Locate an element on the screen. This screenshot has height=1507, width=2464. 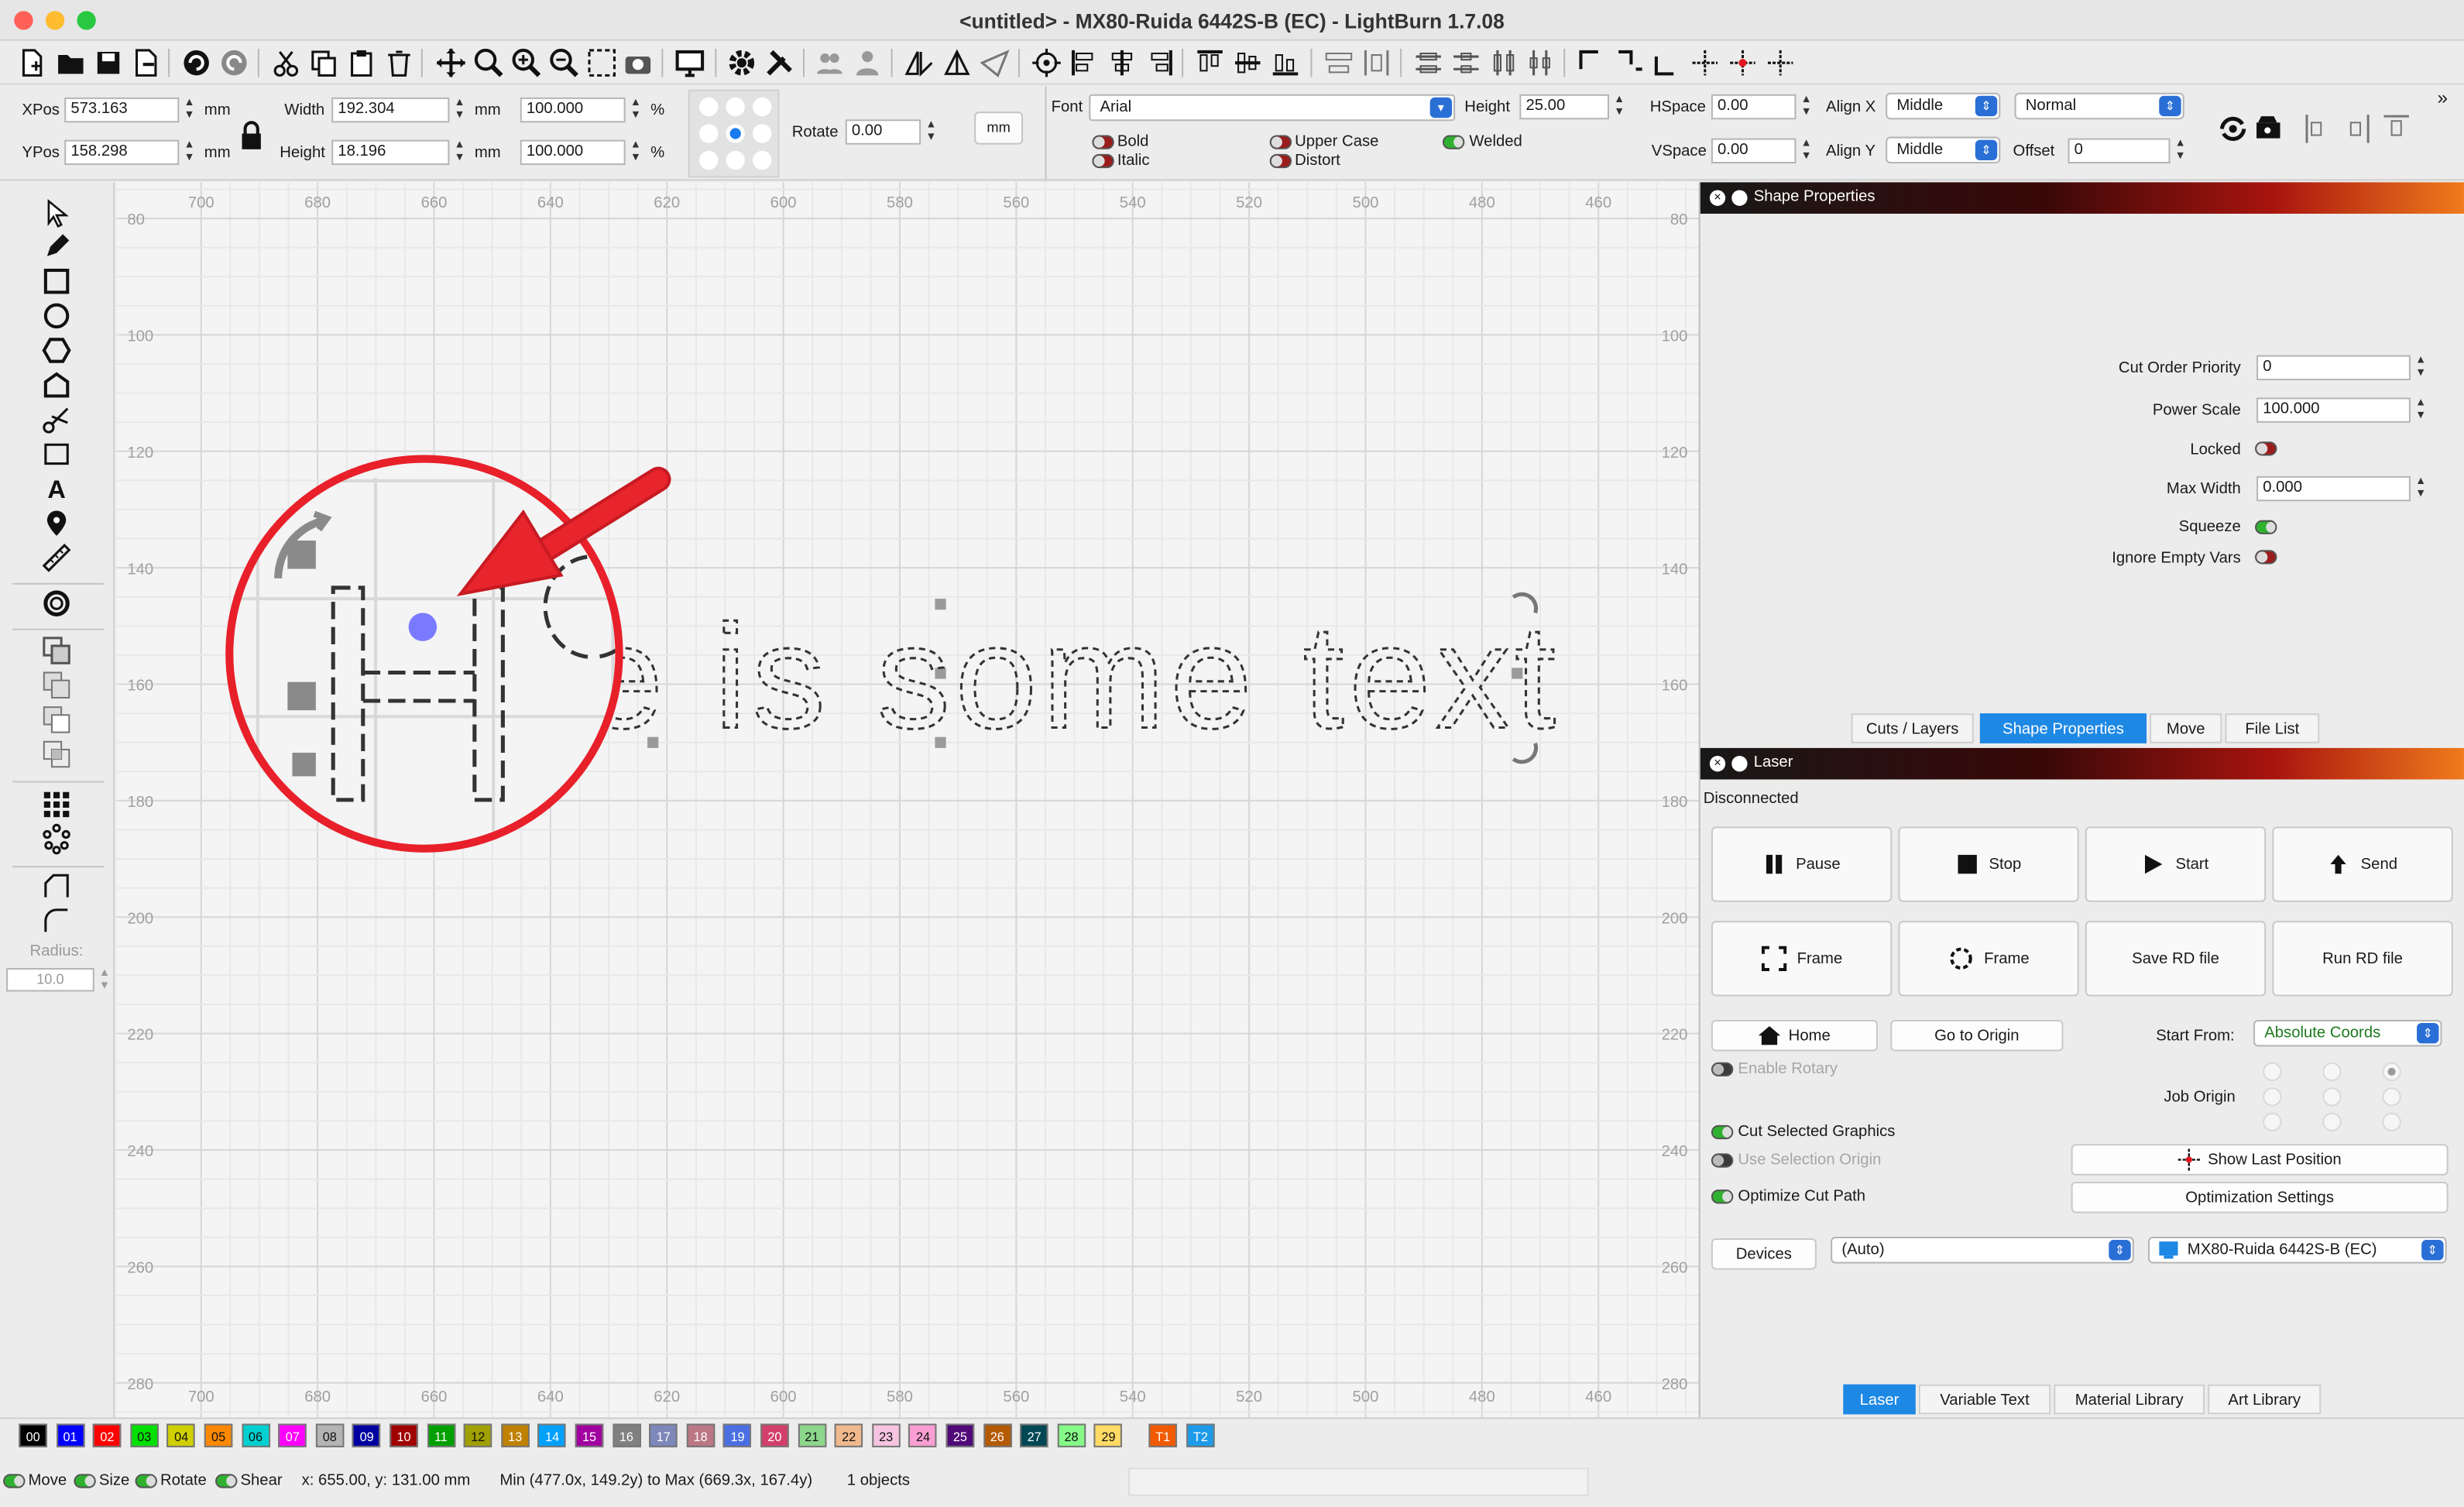
layer-color-swatch: 11 is located at coordinates (441, 1435).